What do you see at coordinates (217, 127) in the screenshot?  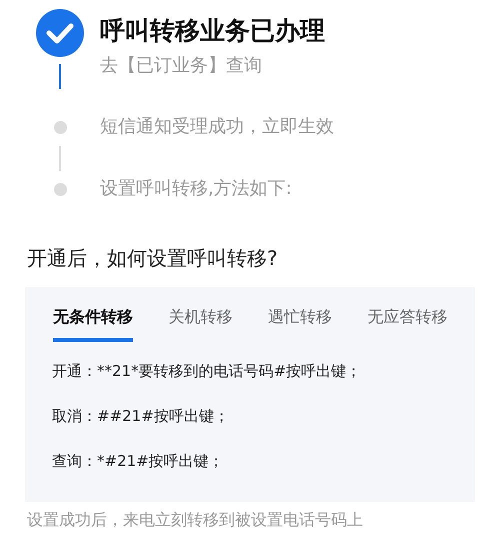 I see `step-title: 短信通知受理成功，立即生效` at bounding box center [217, 127].